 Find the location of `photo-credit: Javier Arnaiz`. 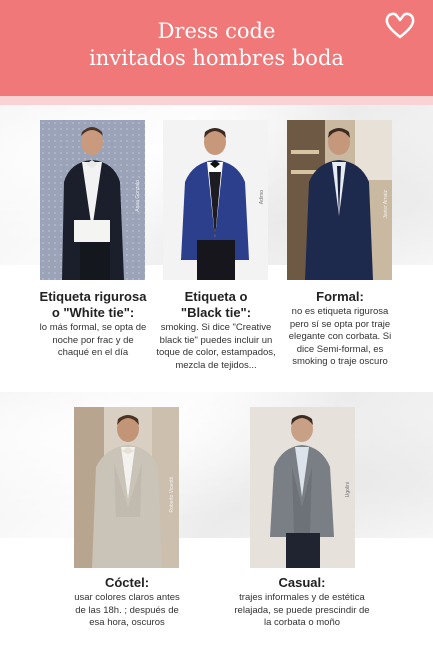

photo-credit: Javier Arnaiz is located at coordinates (386, 204).